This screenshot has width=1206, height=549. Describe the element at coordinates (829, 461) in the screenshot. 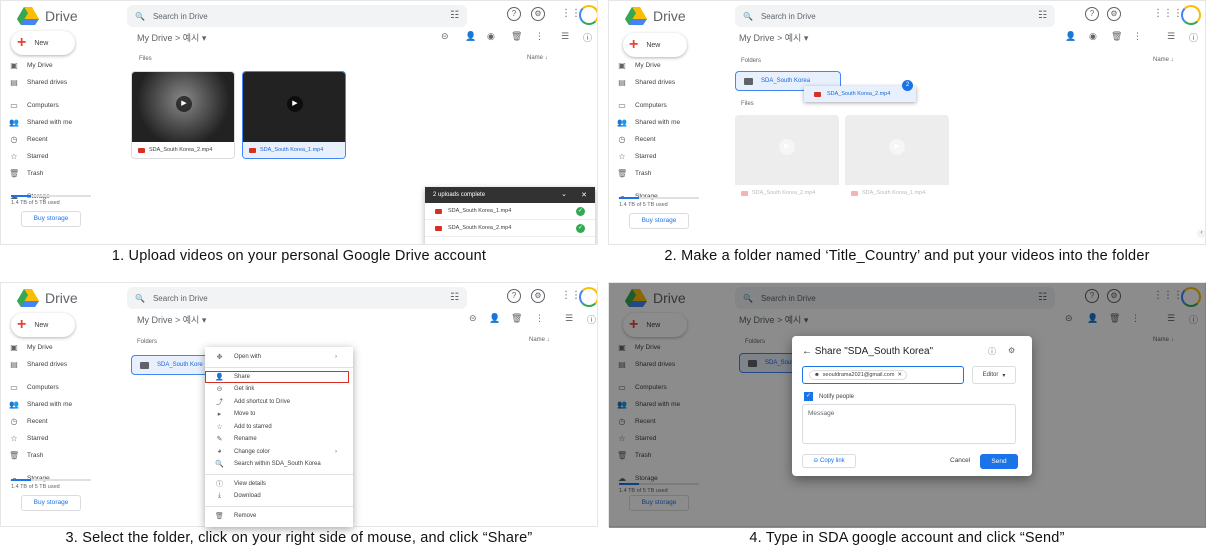

I see `copy-link-button: ⊝ Copy link` at that location.